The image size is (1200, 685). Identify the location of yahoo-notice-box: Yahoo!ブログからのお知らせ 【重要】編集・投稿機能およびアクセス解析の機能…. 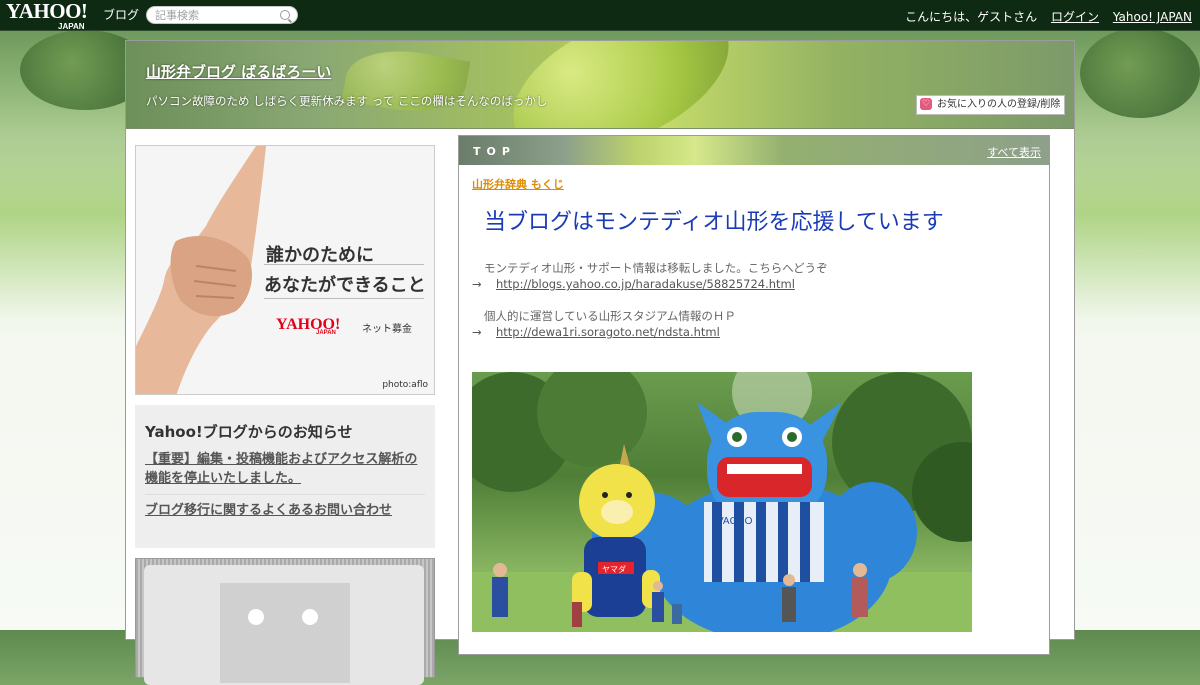
(285, 476).